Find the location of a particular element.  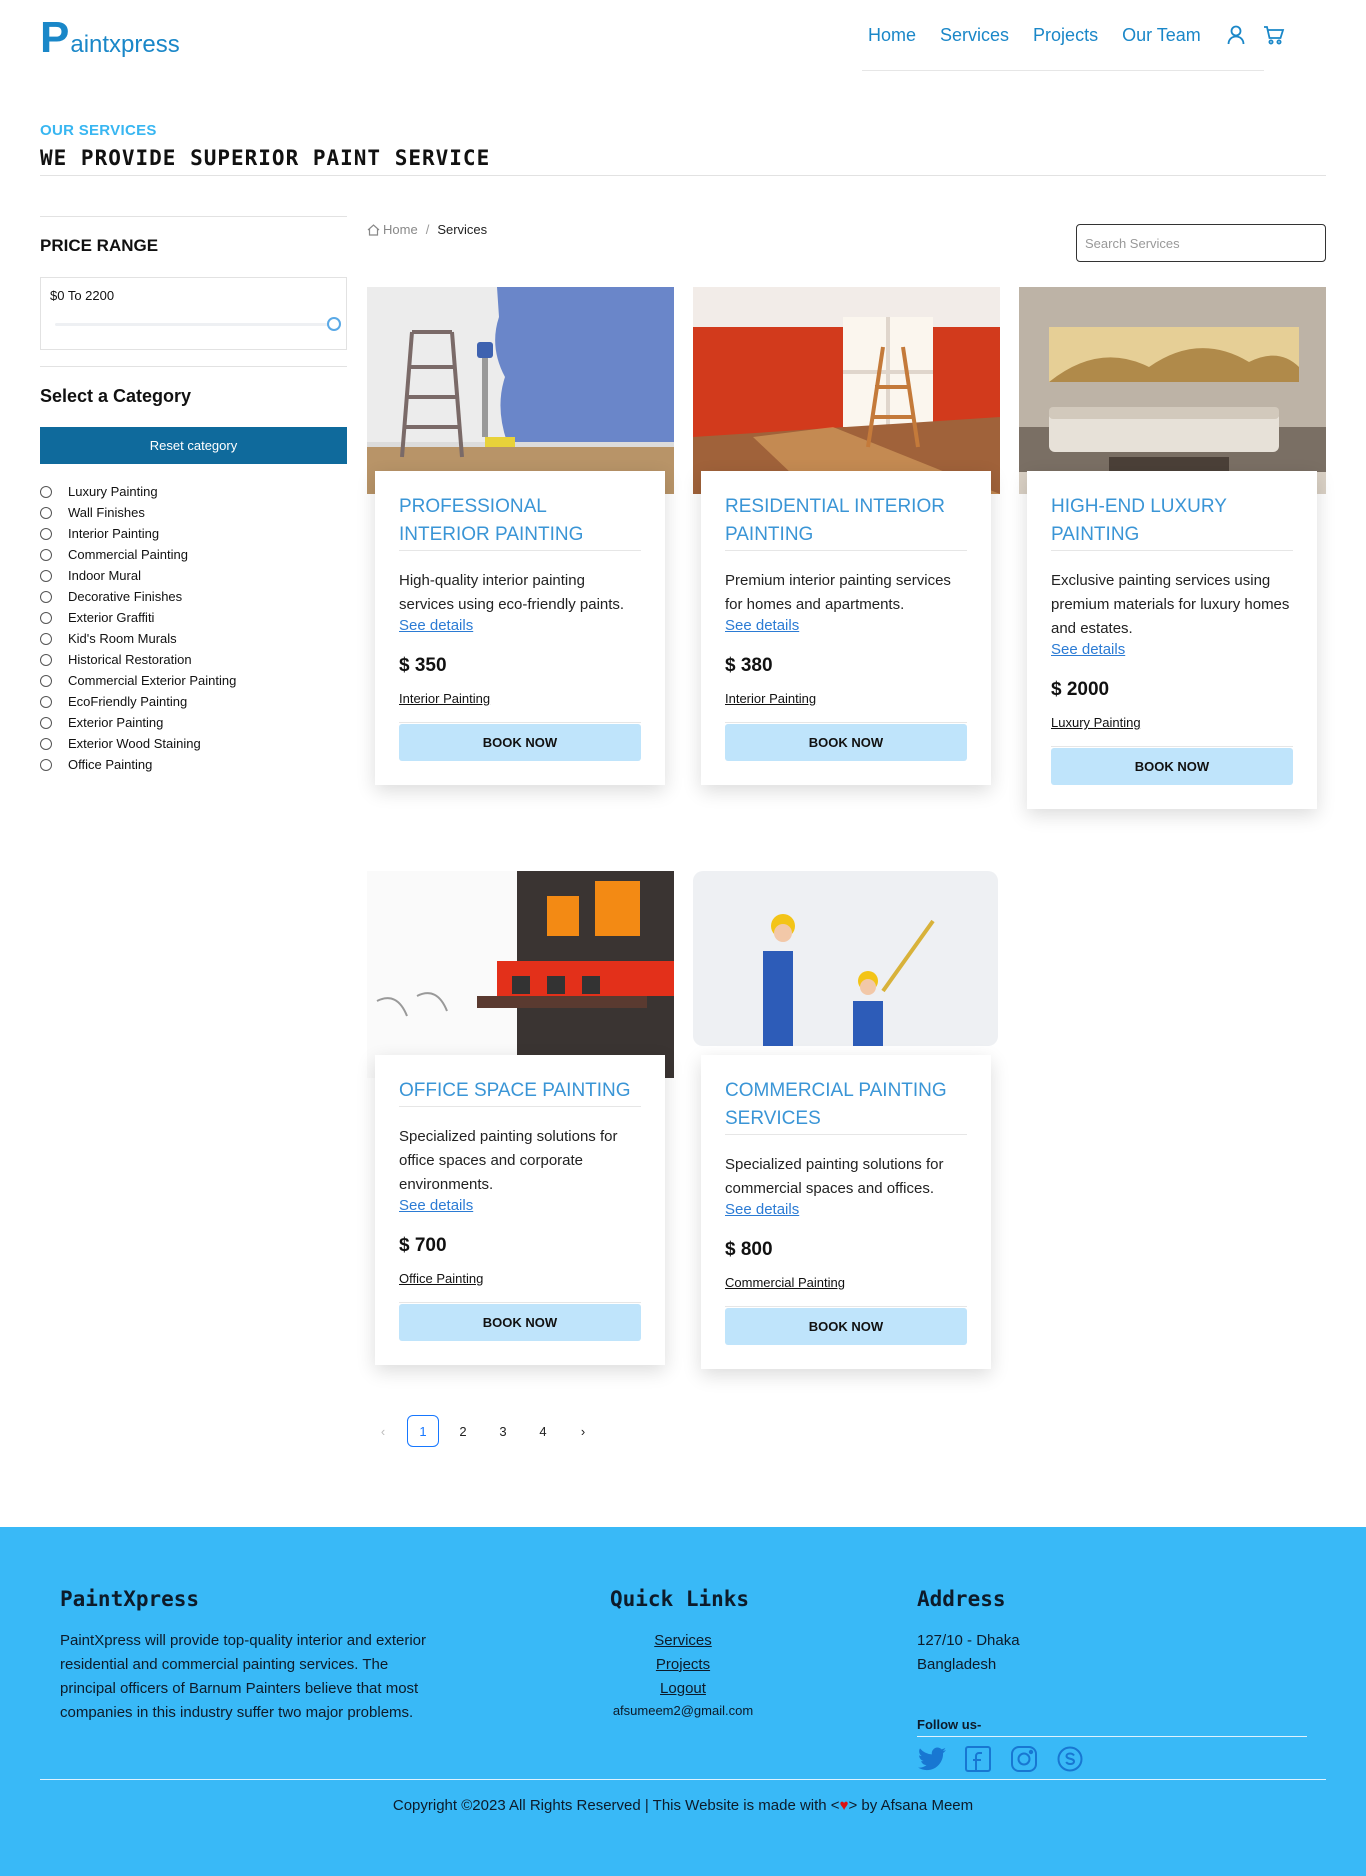

category-item: Wall Finishes is located at coordinates (138, 512).